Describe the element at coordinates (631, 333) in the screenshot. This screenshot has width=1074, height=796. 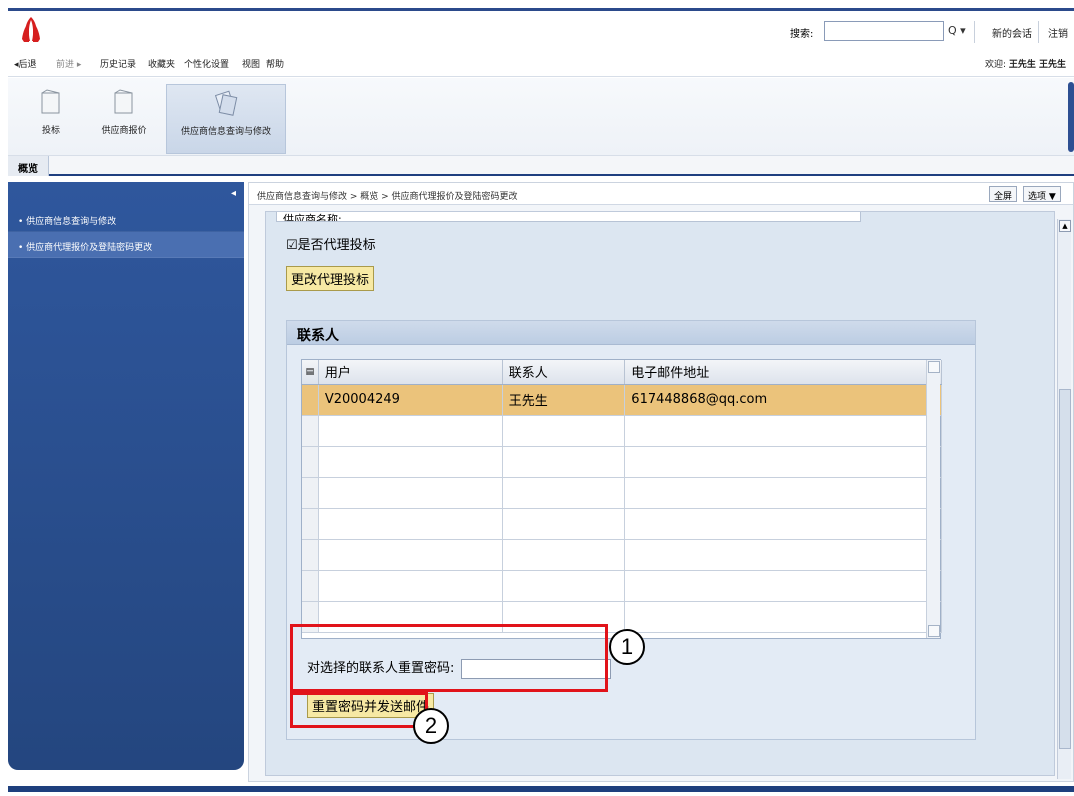
I see `contacts-group-title: 联系人` at that location.